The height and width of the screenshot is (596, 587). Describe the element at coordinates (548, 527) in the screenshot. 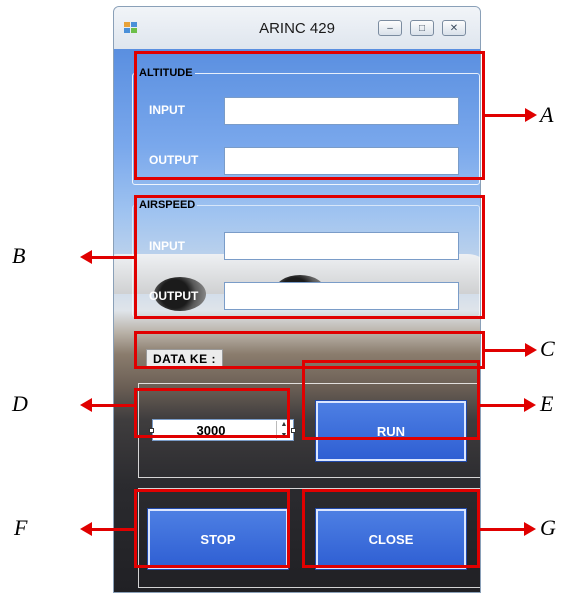

I see `annotation-label-g: G` at that location.